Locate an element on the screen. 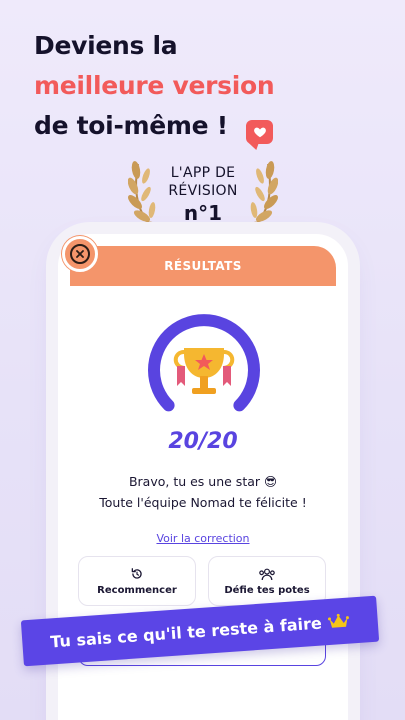  challenge-label: Défie tes potes is located at coordinates (267, 590).